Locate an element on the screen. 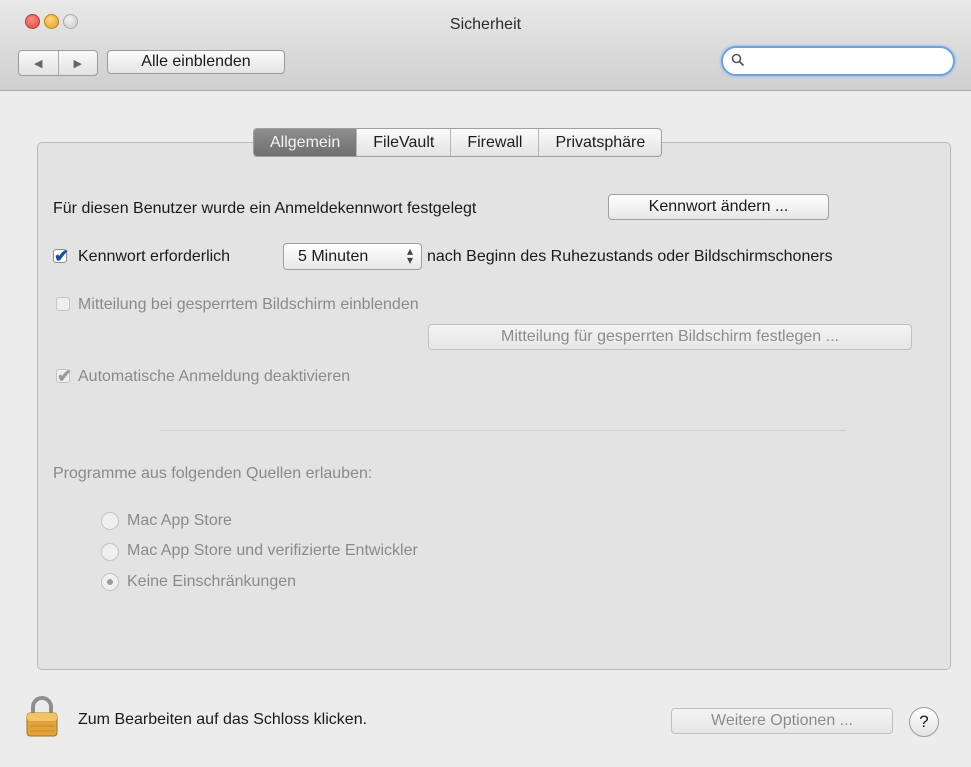  radio-selected-dot is located at coordinates (110, 582).